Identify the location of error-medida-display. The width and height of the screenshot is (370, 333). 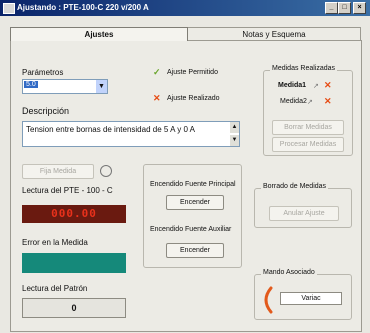
(74, 263).